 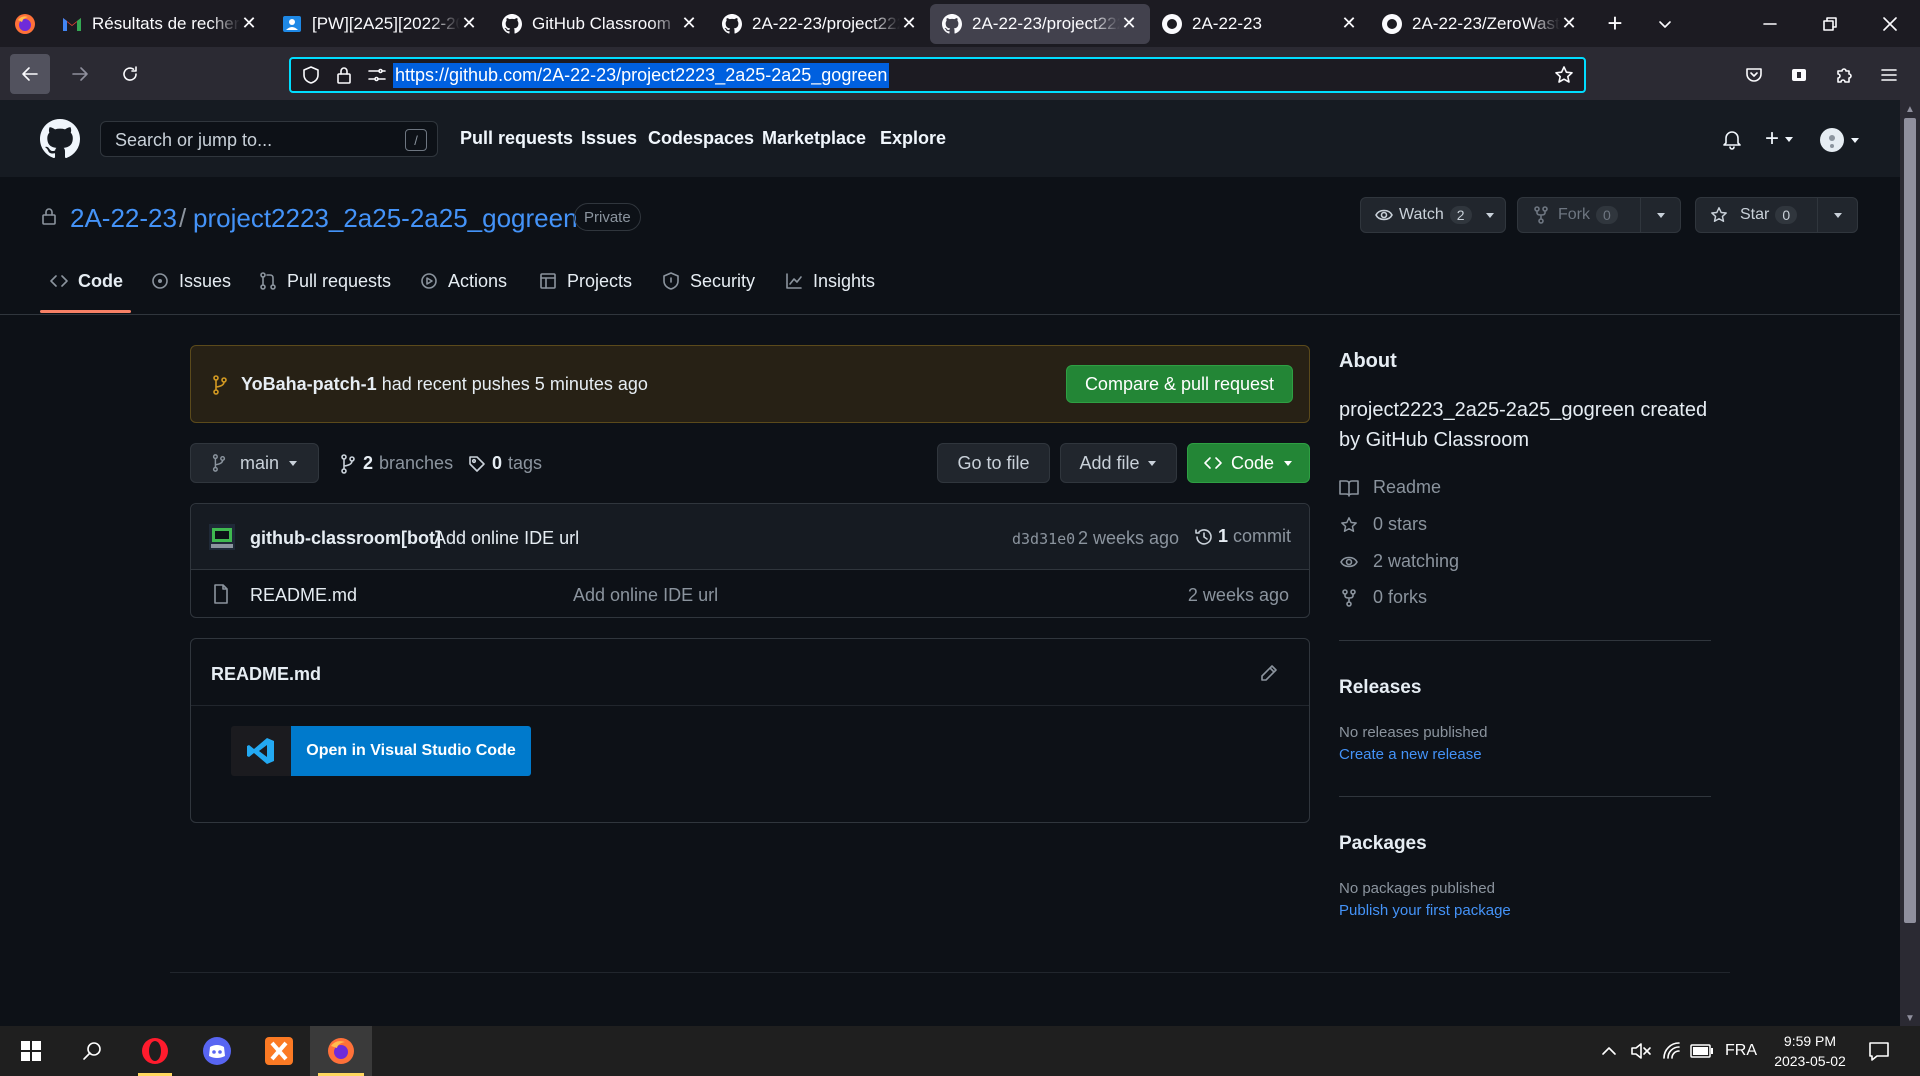 What do you see at coordinates (30, 73) in the screenshot?
I see `back-icon` at bounding box center [30, 73].